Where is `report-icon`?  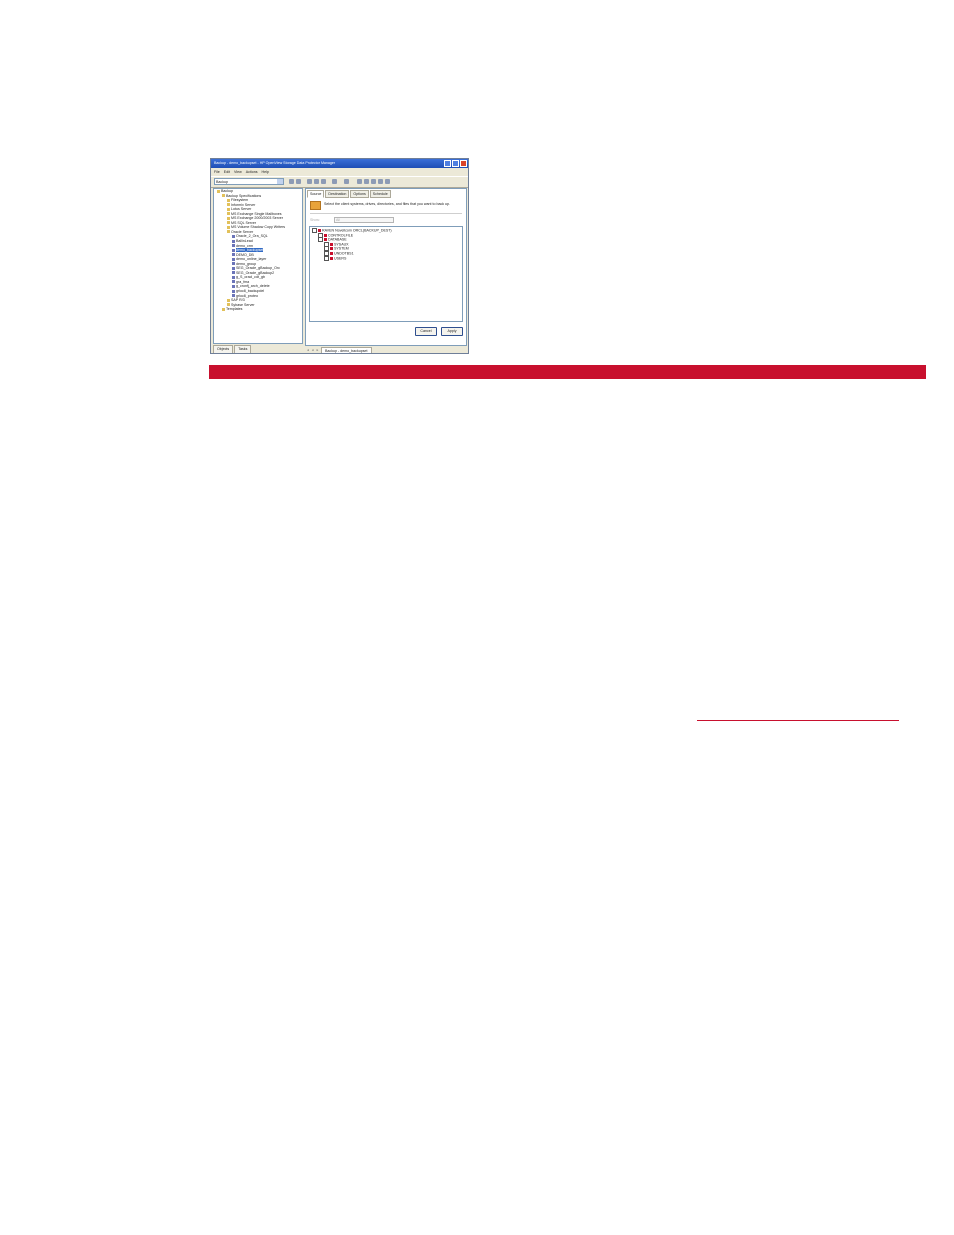
report-icon is located at coordinates (380, 181).